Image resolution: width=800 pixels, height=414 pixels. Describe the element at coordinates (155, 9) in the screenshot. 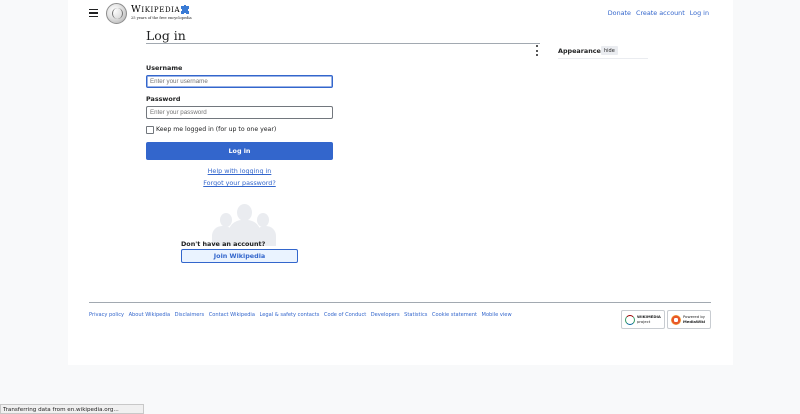

I see `wikipedia-wordmark: Wikipedia` at that location.